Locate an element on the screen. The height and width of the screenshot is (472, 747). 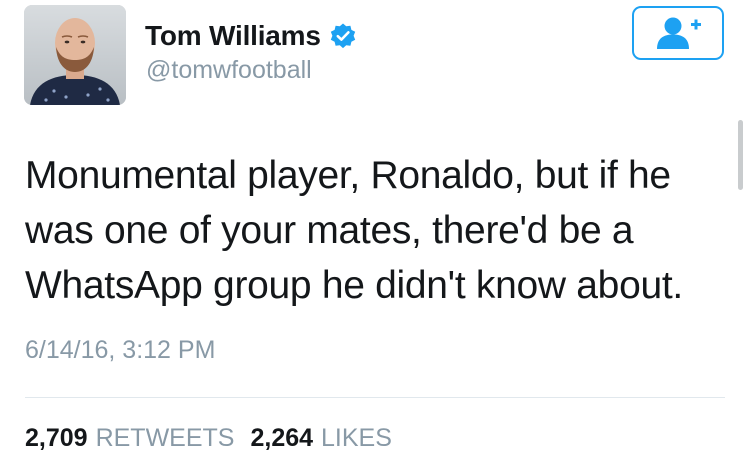
user-handle: @tomwfootball is located at coordinates (229, 70).